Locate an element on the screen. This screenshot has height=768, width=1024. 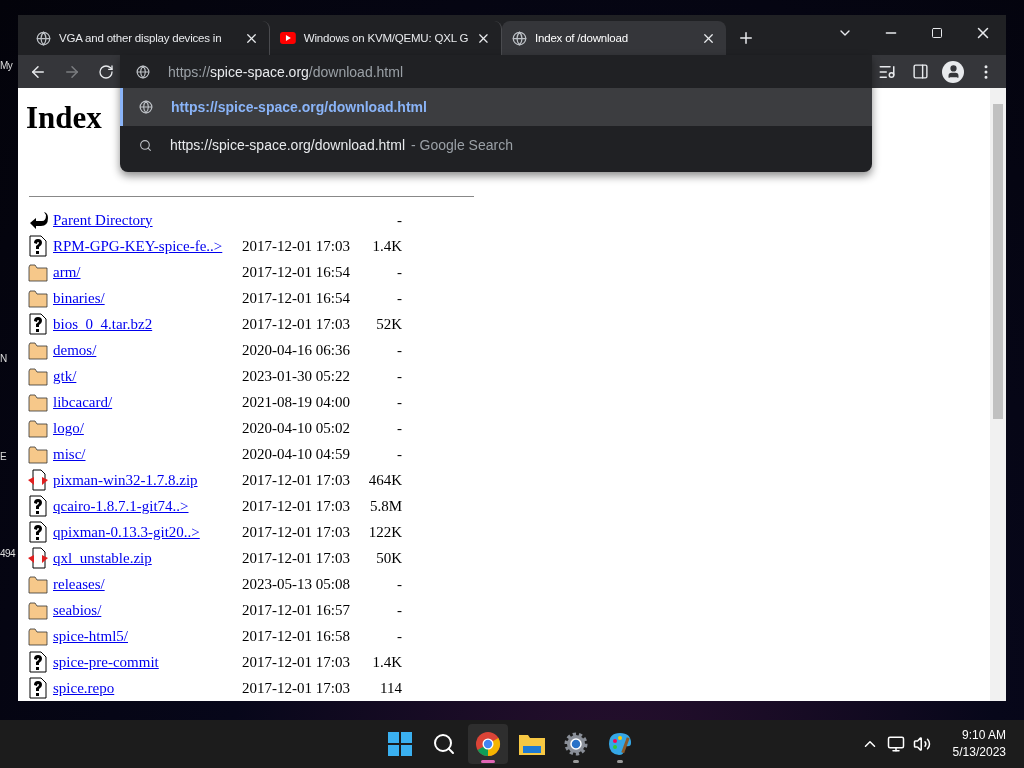
file-link: spice-html5/ is located at coordinates (145, 636).